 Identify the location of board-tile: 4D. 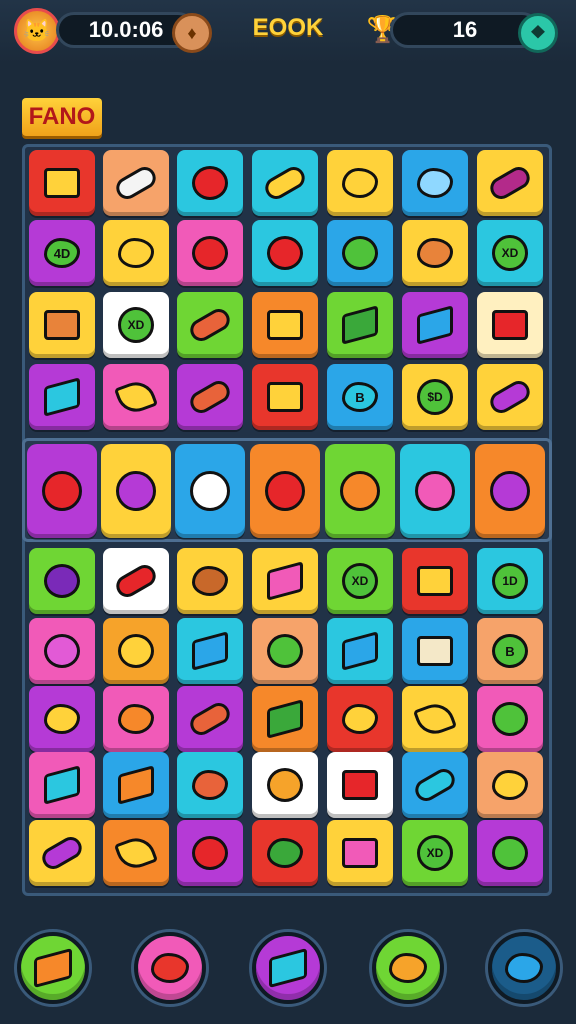
(62, 253).